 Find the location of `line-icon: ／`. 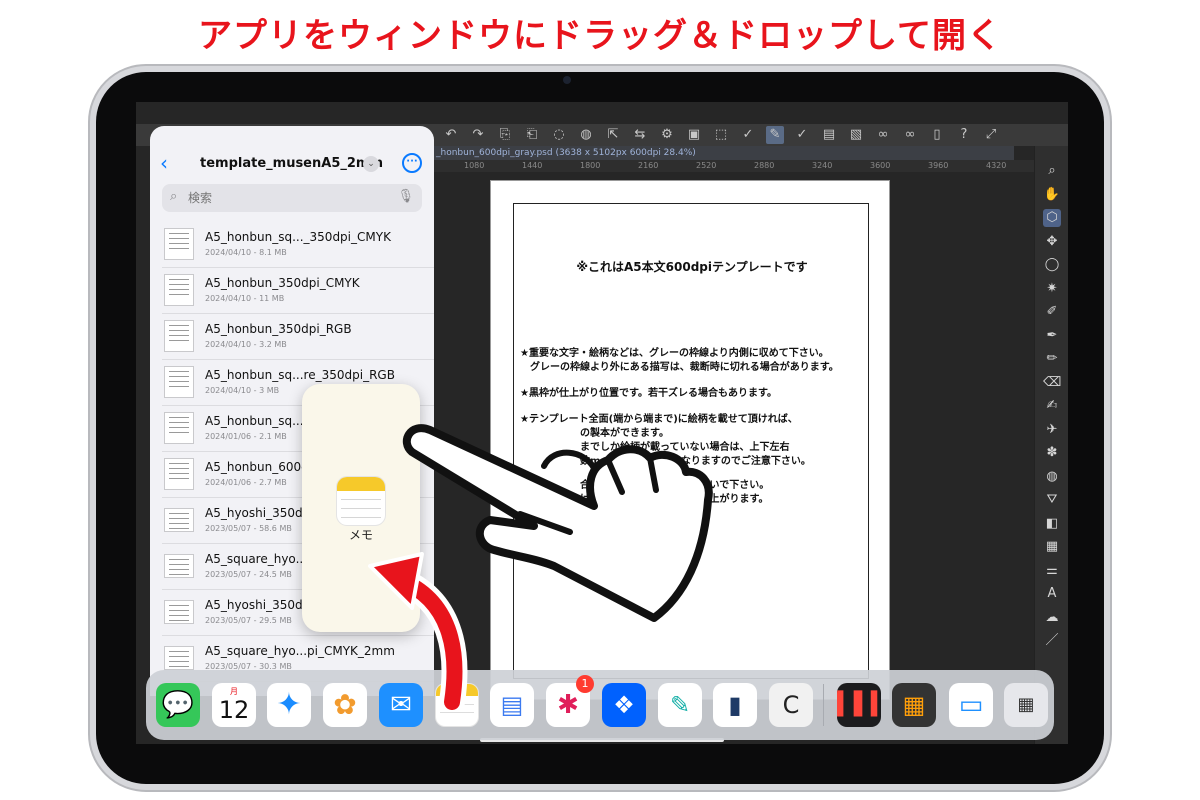

line-icon: ／ is located at coordinates (1052, 641).